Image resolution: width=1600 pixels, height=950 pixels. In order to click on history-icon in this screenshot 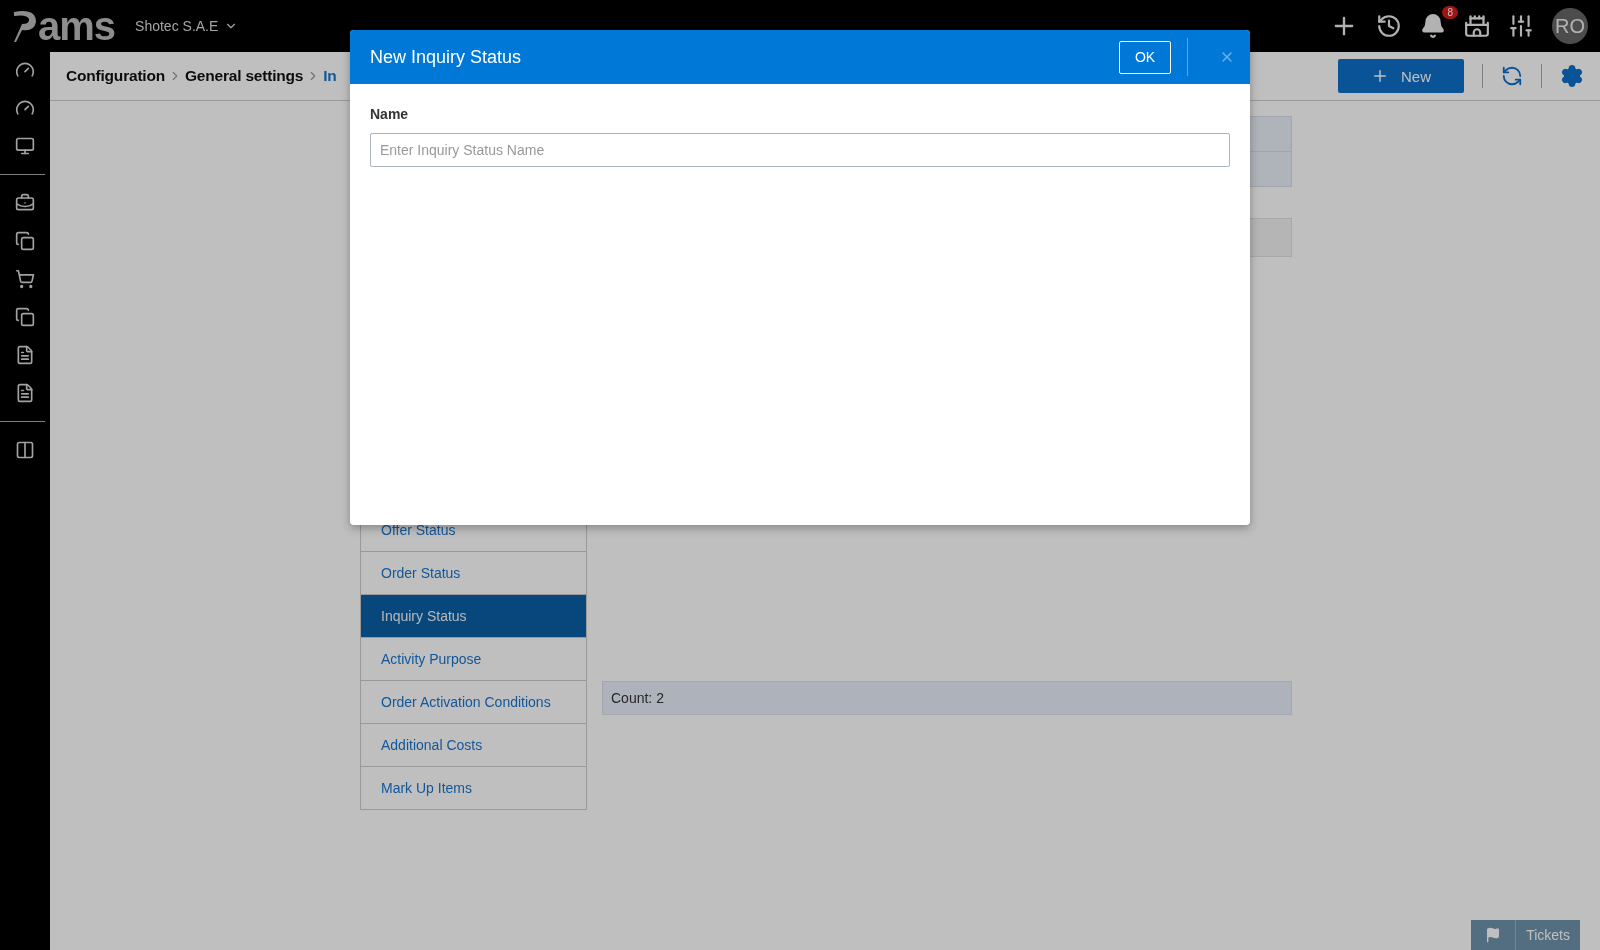, I will do `click(1389, 26)`.